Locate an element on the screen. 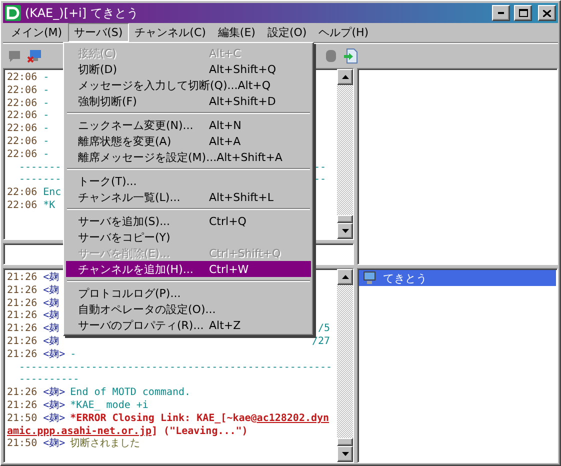 The width and height of the screenshot is (561, 466). log-message: *K is located at coordinates (49, 206).